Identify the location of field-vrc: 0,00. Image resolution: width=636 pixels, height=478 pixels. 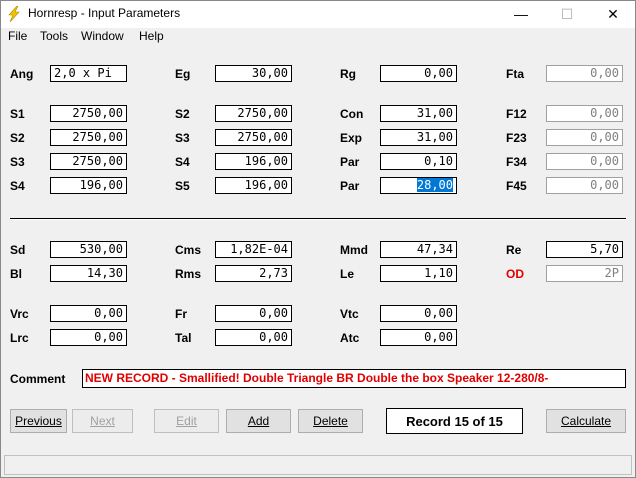
(88, 313).